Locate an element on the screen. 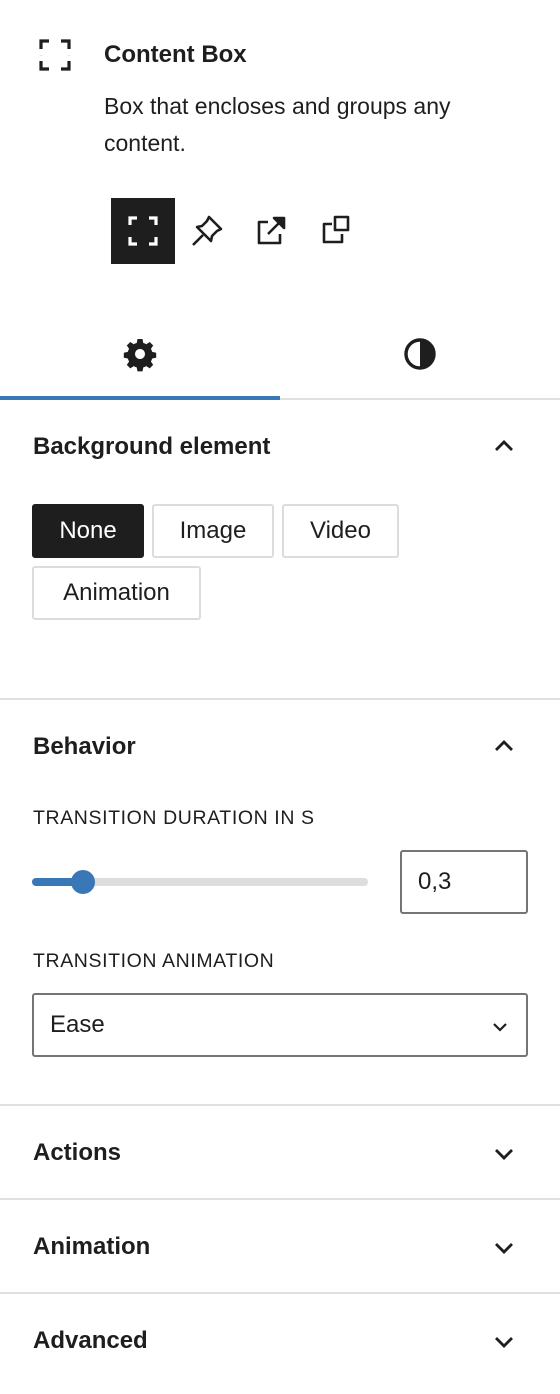 This screenshot has height=1394, width=560. transition-duration-input: 0,3 is located at coordinates (464, 882).